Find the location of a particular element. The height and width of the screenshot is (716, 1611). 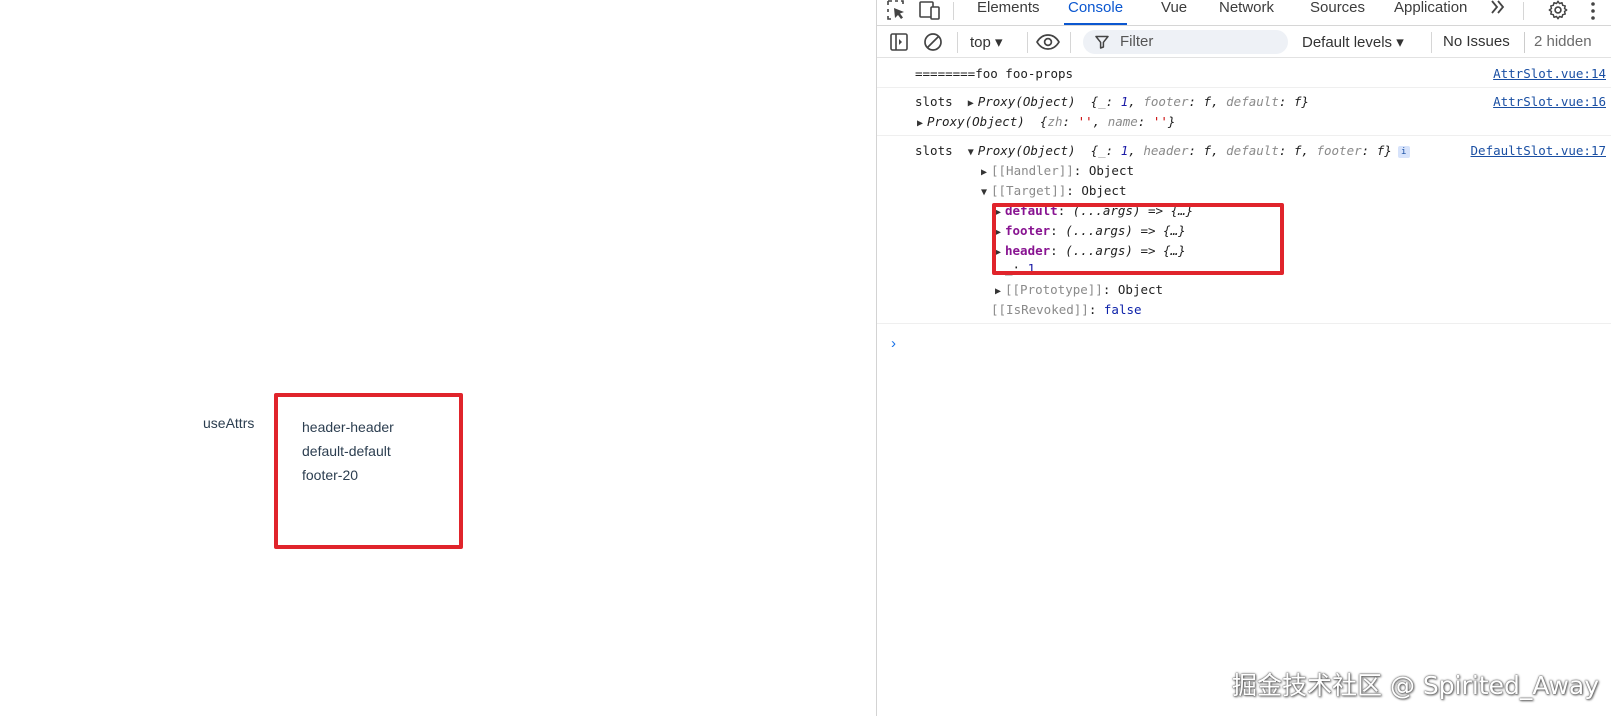

filter-placeholder: Filter is located at coordinates (1137, 41).